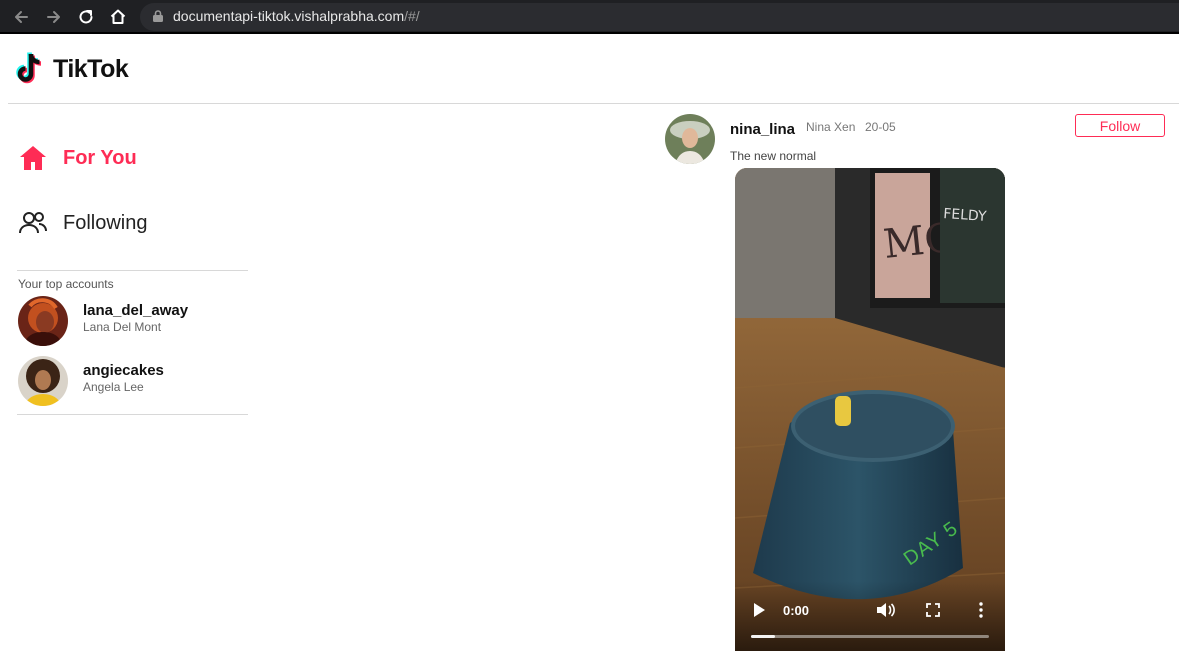 This screenshot has width=1179, height=651. What do you see at coordinates (690, 139) in the screenshot?
I see `post-author-avatar` at bounding box center [690, 139].